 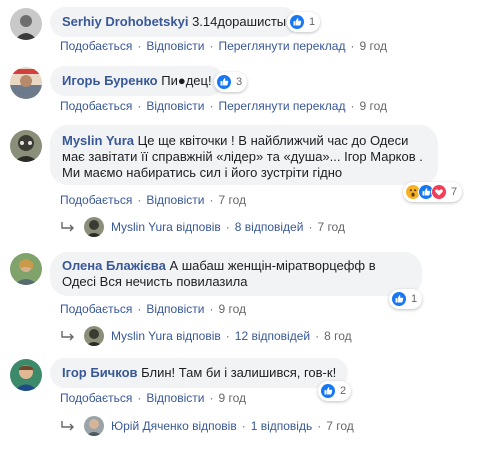 I want to click on comment-actions: Подобається · Відповісти · 7 год, so click(x=153, y=200).